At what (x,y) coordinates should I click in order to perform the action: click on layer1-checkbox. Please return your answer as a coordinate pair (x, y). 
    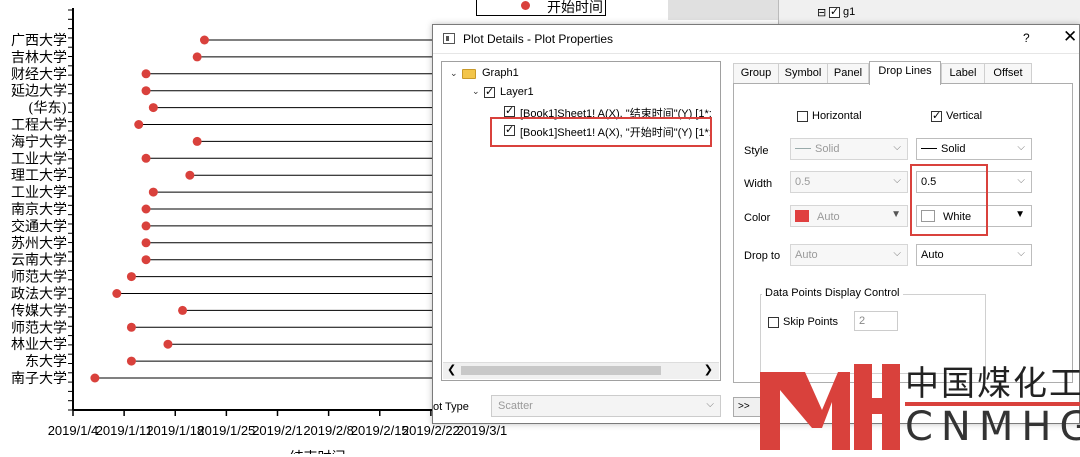
    Looking at the image, I should click on (489, 91).